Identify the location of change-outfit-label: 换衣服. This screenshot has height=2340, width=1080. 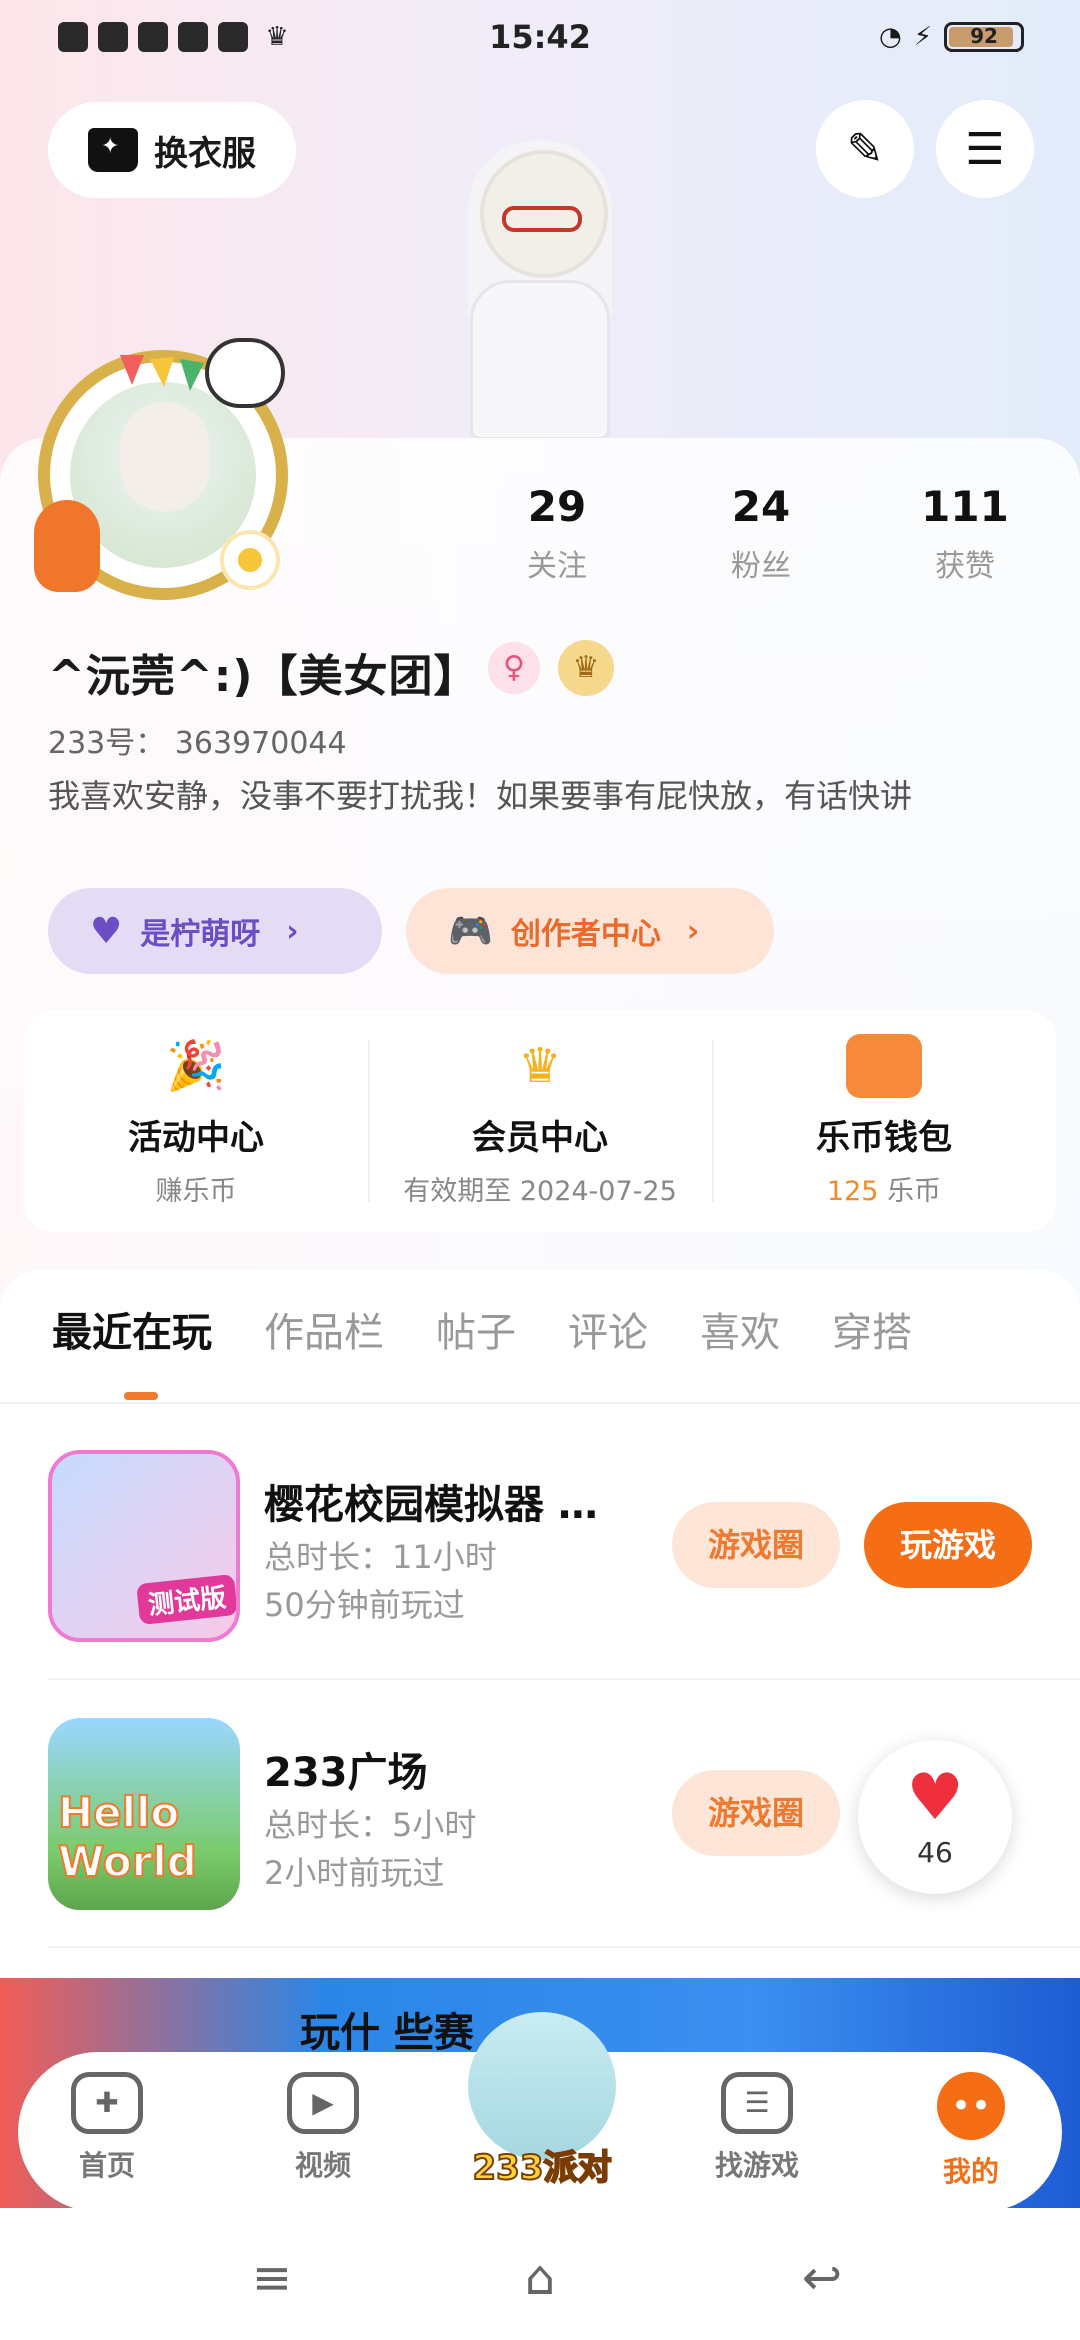
(205, 153).